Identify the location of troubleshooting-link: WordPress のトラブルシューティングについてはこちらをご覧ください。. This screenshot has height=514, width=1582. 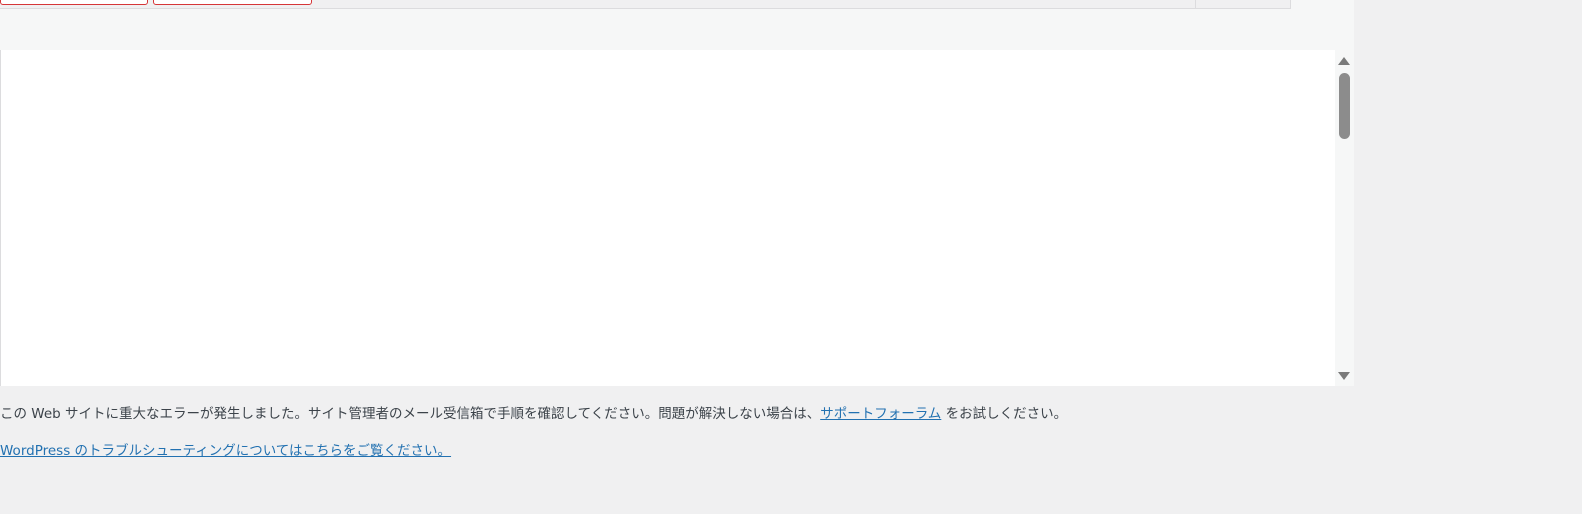
(225, 451).